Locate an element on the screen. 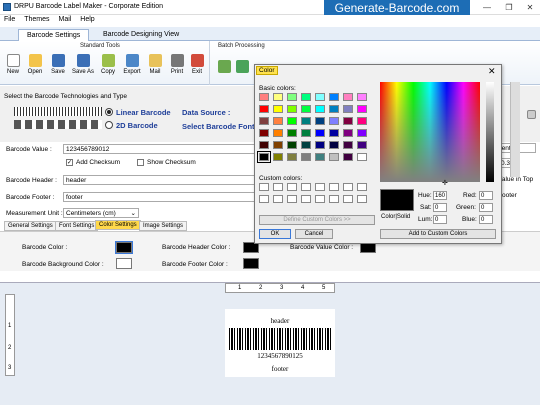 The width and height of the screenshot is (540, 405). menu-file: File is located at coordinates (9, 19).